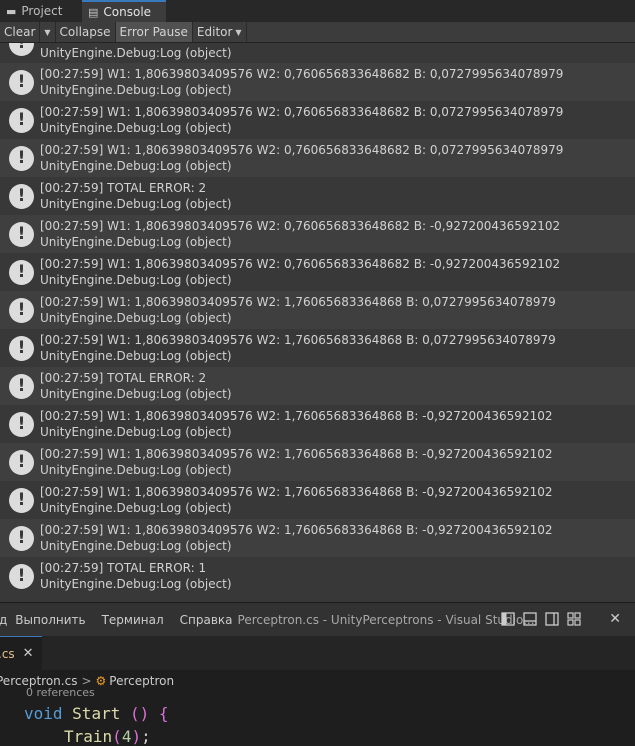 Image resolution: width=635 pixels, height=746 pixels. What do you see at coordinates (530, 619) in the screenshot?
I see `toggle-panel-icon` at bounding box center [530, 619].